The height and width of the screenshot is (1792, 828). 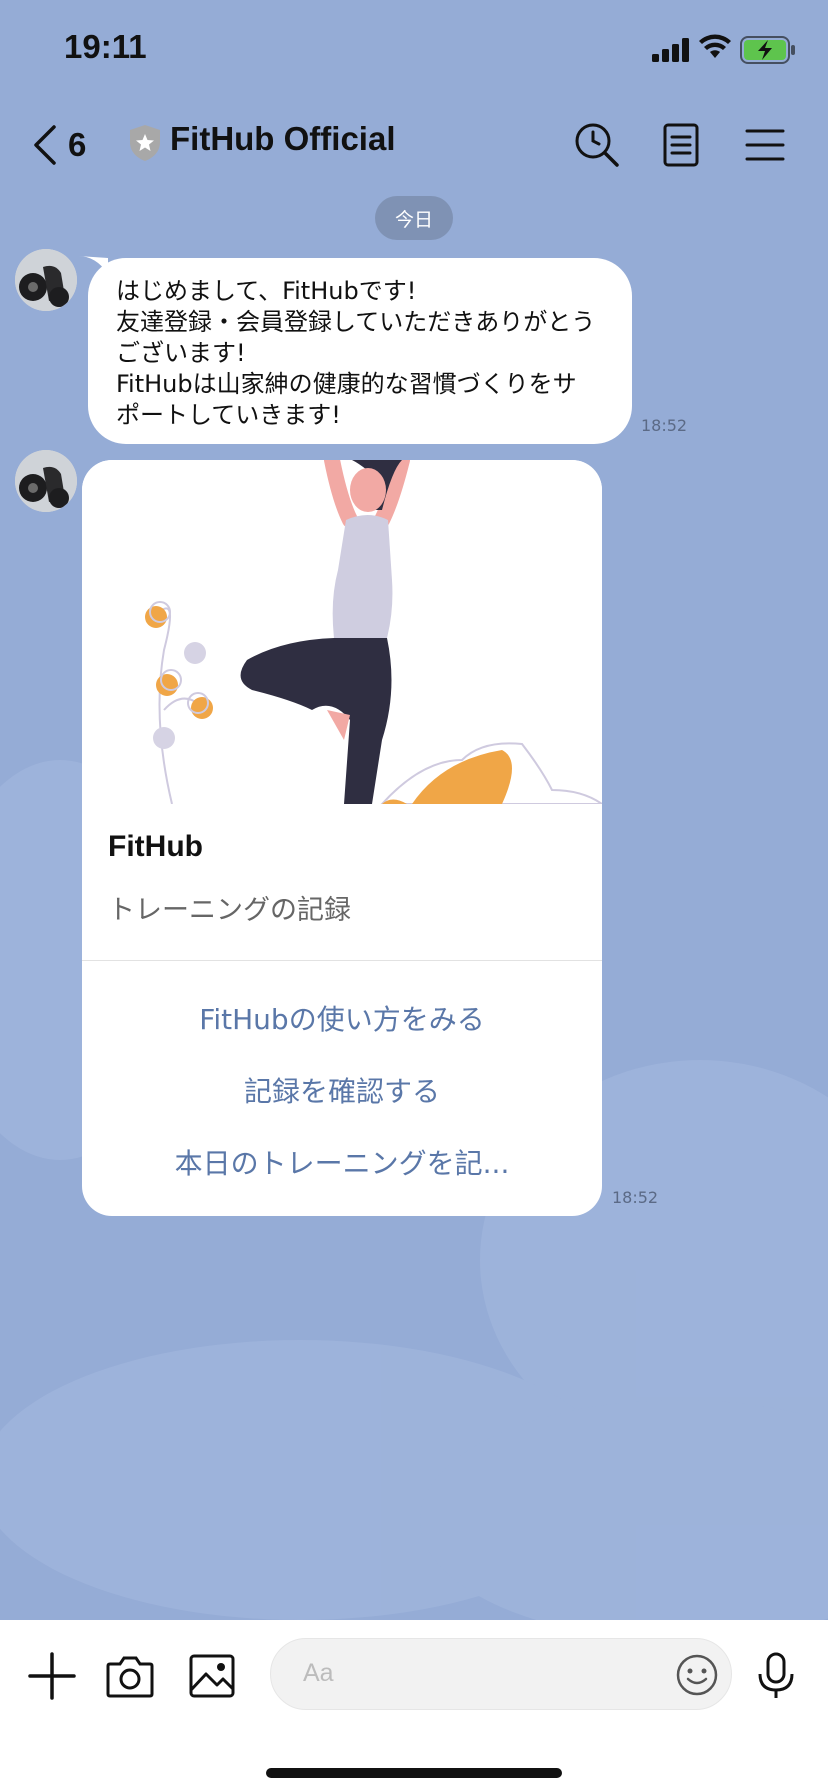 I want to click on message-input: Aa, so click(x=501, y=1674).